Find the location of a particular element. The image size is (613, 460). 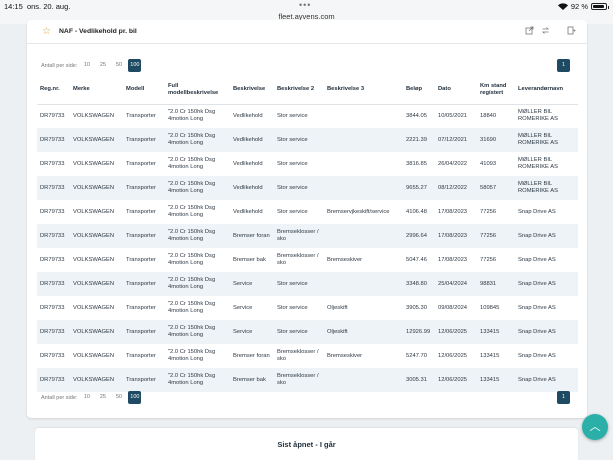

table-cell: 31690 is located at coordinates (496, 140).